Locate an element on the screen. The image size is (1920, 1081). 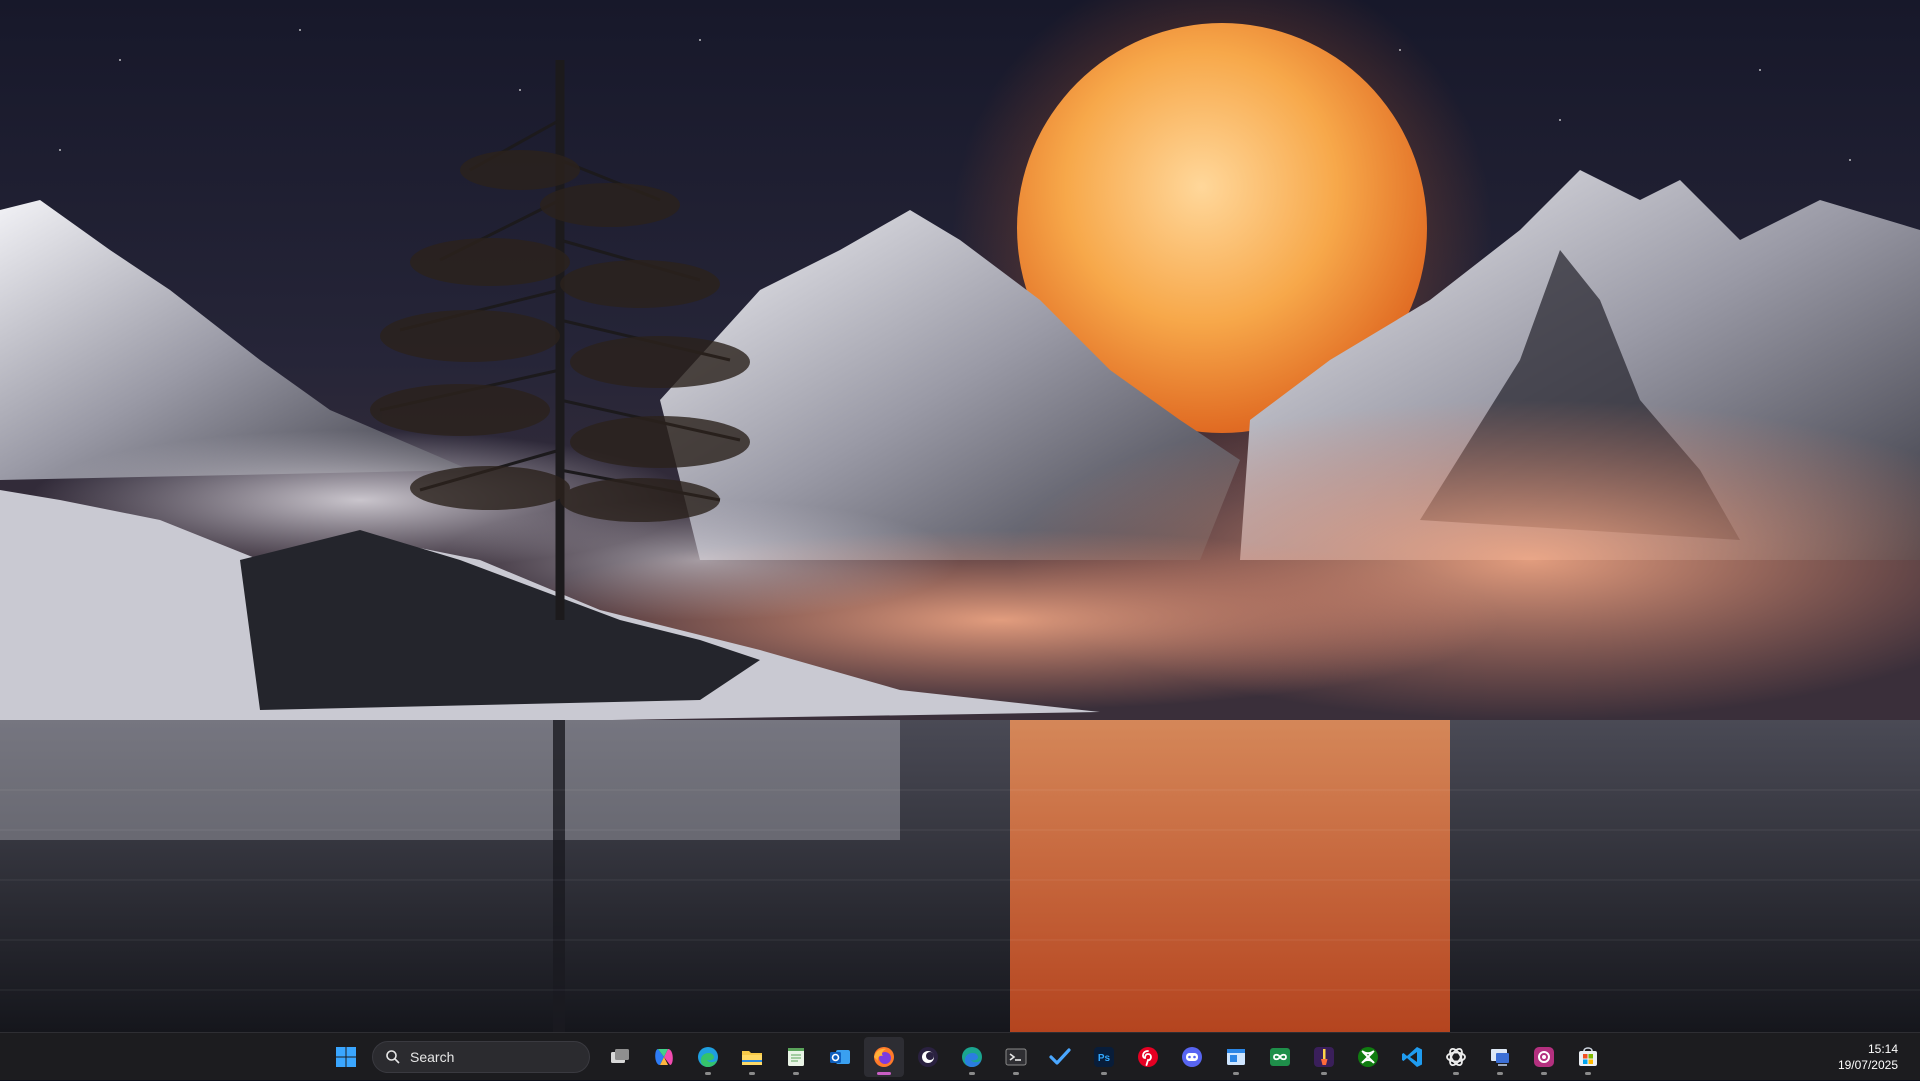
window-icon is located at coordinates (1236, 1057).